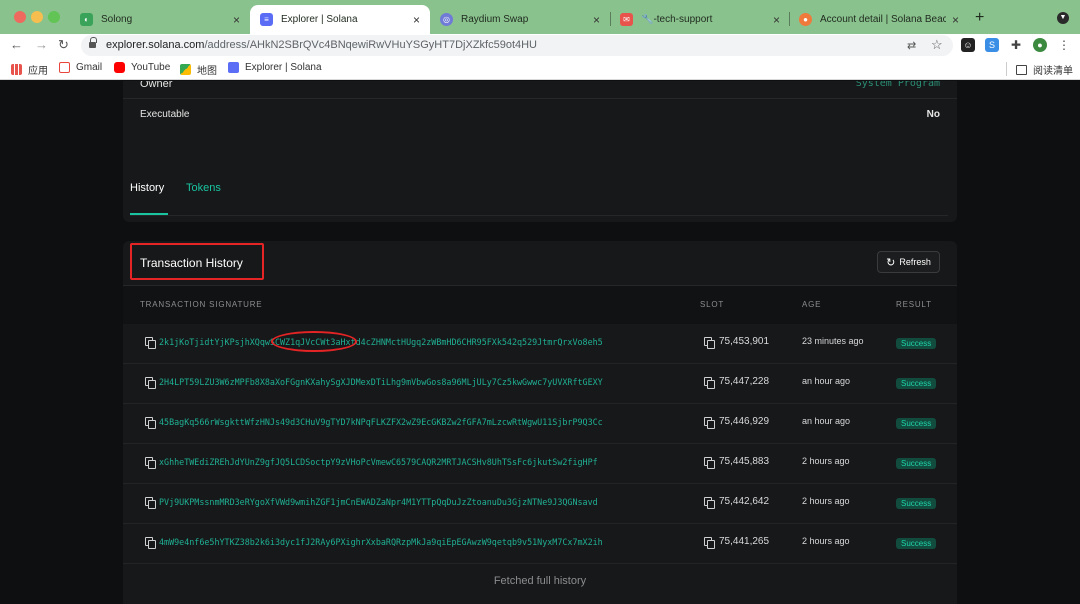 Image resolution: width=1080 pixels, height=604 pixels. I want to click on youtube-icon, so click(119, 67).